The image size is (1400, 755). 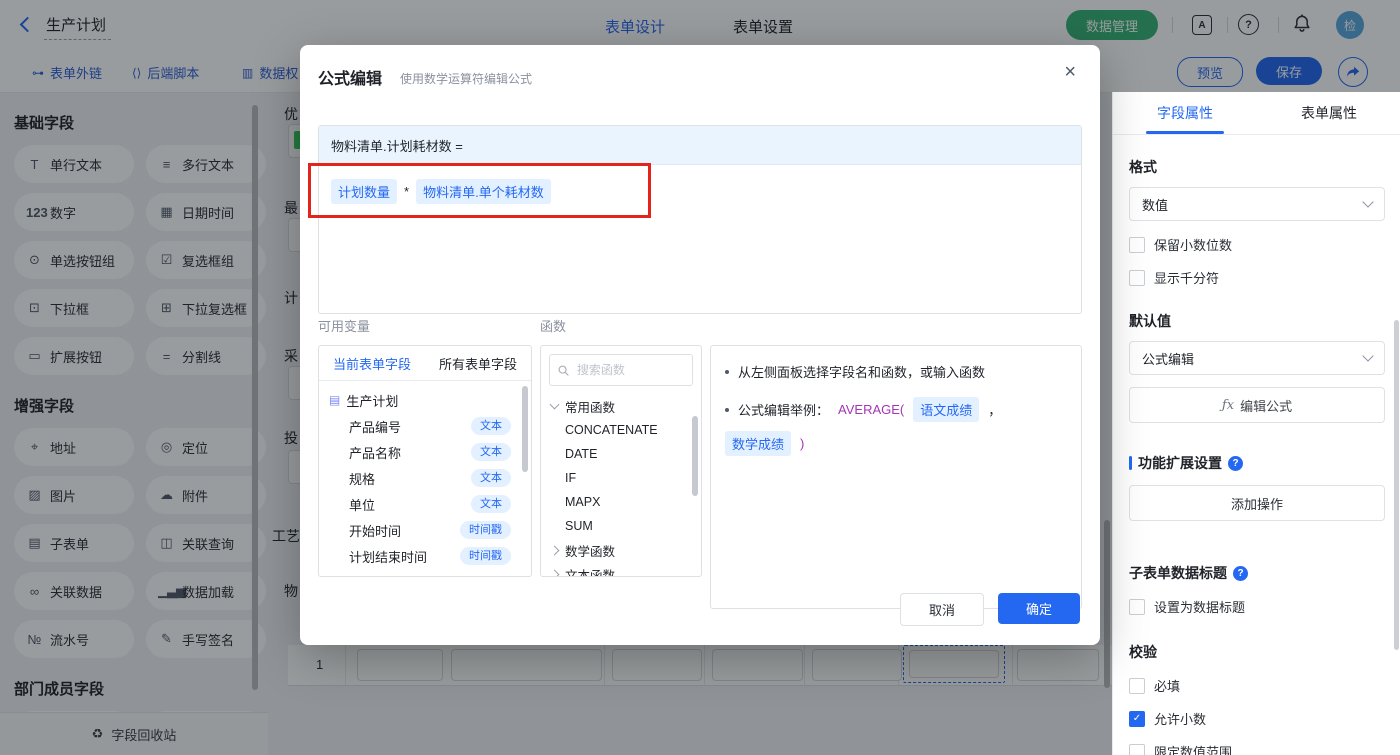 What do you see at coordinates (946, 409) in the screenshot?
I see `example-chip: 语文成绩` at bounding box center [946, 409].